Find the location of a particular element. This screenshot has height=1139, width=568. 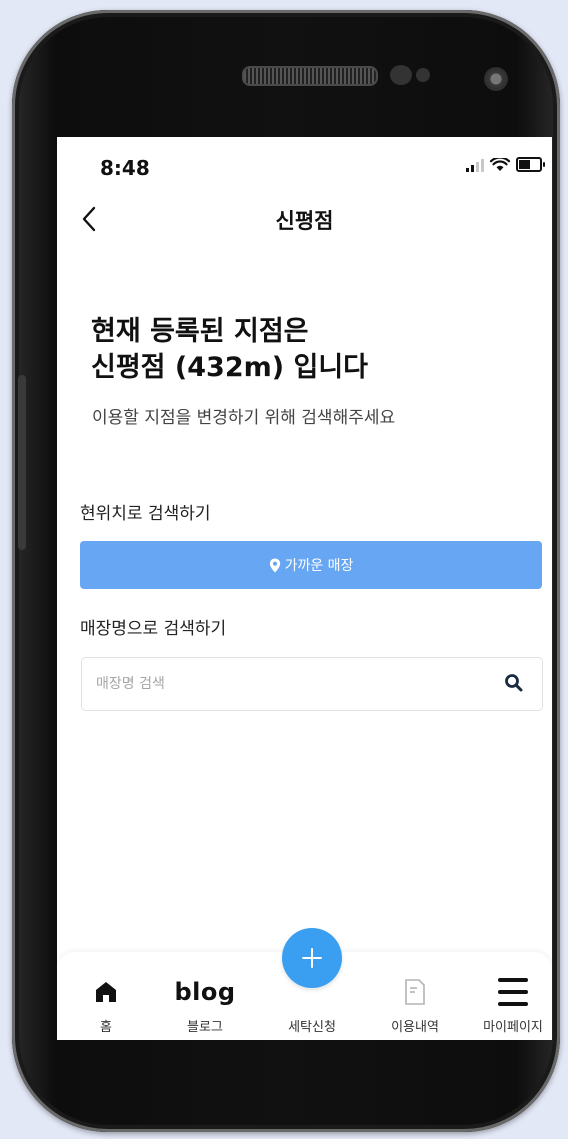

name-search-label: 매장명으로 검색하기 is located at coordinates (153, 629).